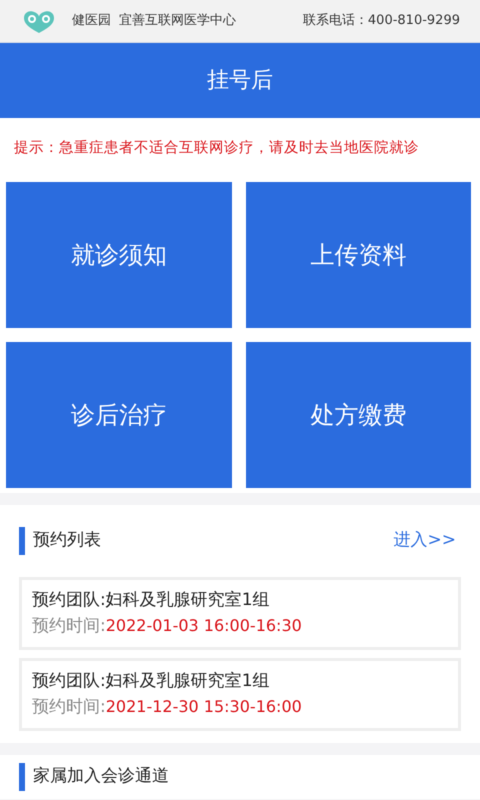 The width and height of the screenshot is (480, 800). I want to click on appointment-time: 2021-12-30 15:30-16:00, so click(204, 707).